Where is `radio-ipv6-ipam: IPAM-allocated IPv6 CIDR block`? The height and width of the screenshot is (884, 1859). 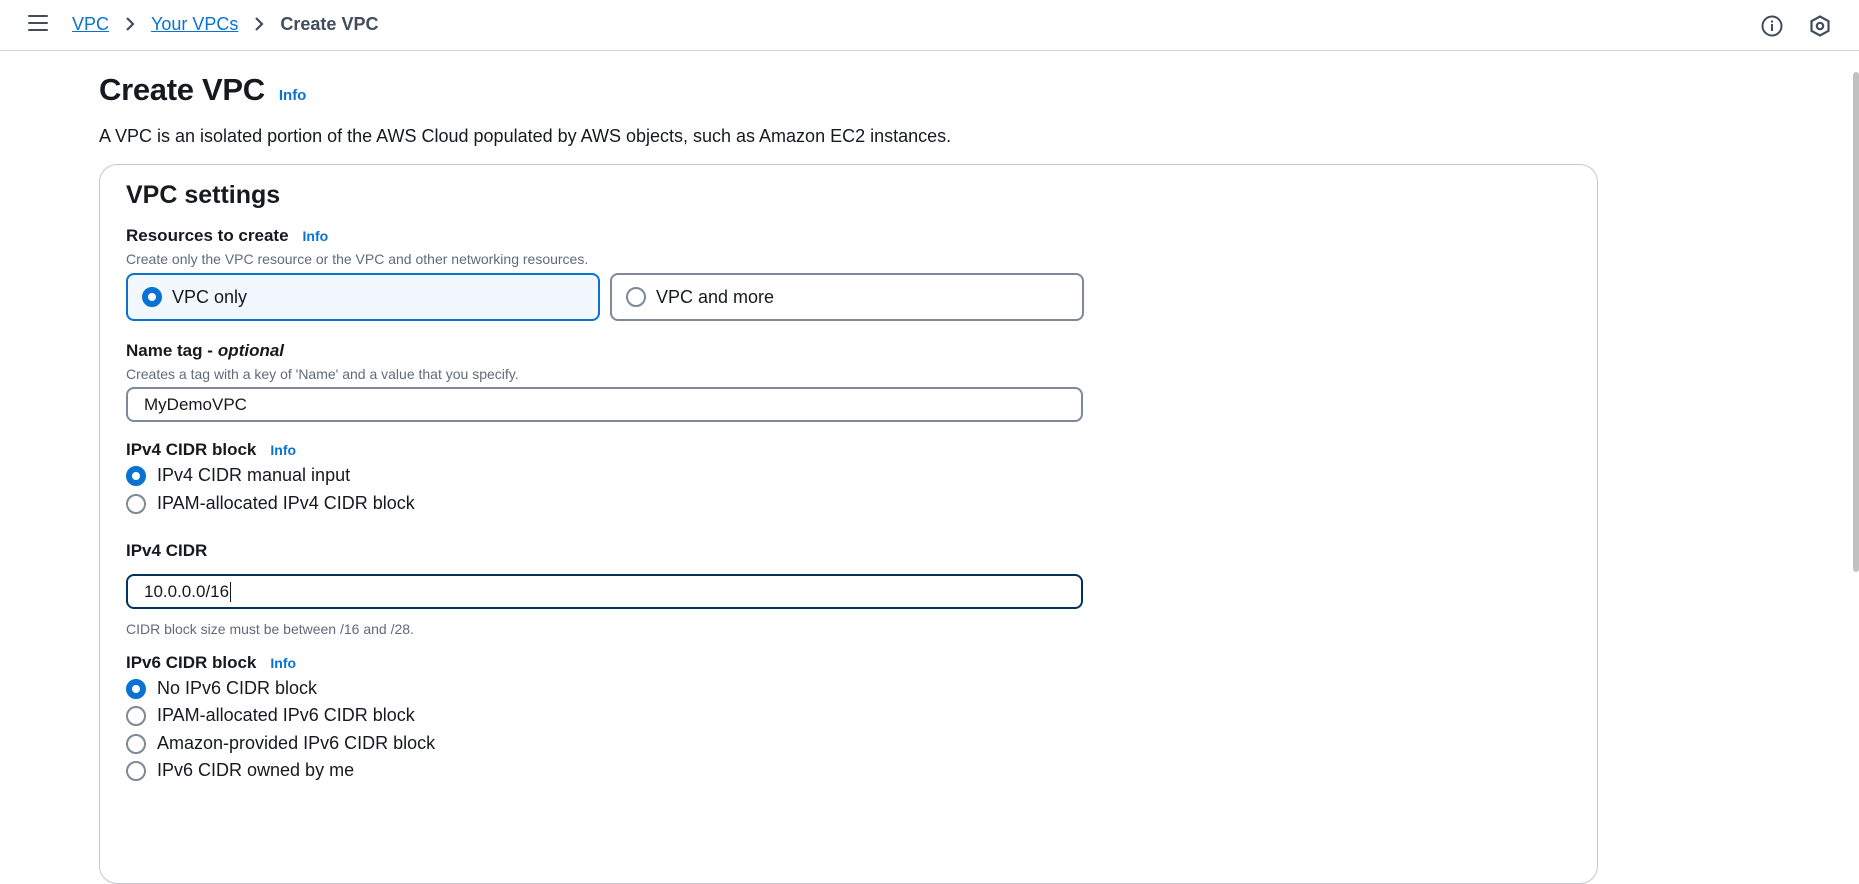 radio-ipv6-ipam: IPAM-allocated IPv6 CIDR block is located at coordinates (270, 715).